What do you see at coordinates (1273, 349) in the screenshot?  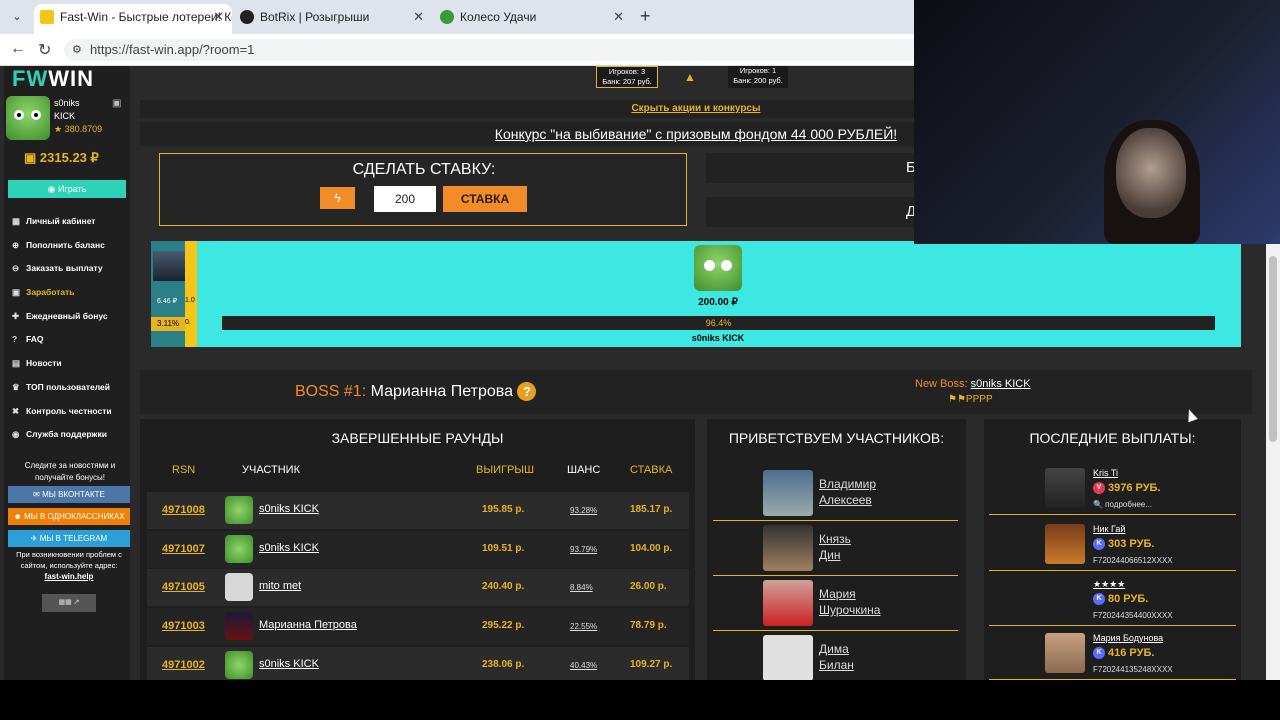 I see `scrollbar-thumb` at bounding box center [1273, 349].